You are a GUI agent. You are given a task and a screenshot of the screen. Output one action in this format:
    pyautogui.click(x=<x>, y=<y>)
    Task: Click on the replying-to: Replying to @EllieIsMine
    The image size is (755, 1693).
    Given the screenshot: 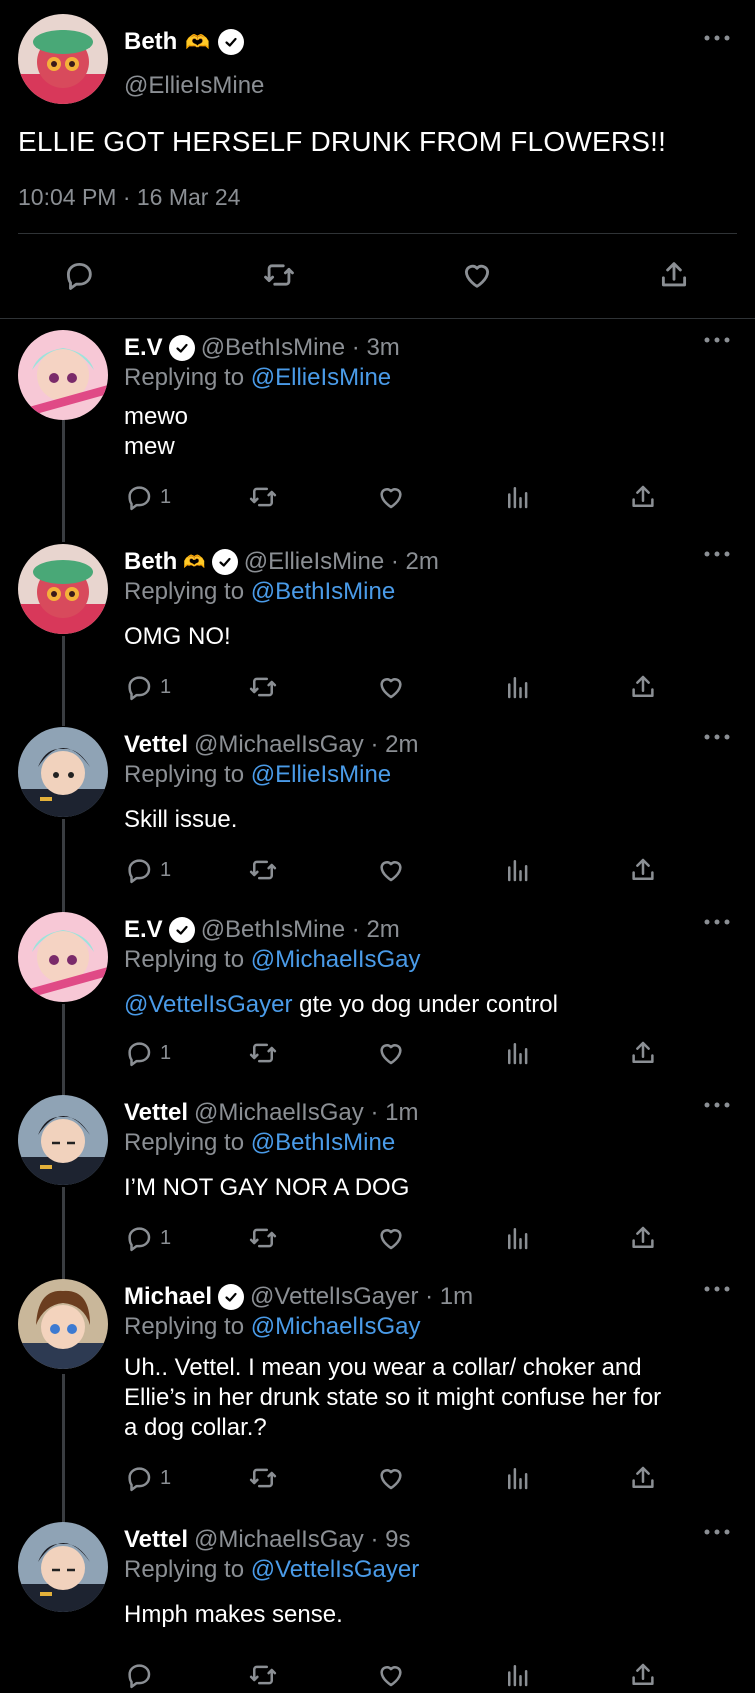 What is the action you would take?
    pyautogui.click(x=258, y=377)
    